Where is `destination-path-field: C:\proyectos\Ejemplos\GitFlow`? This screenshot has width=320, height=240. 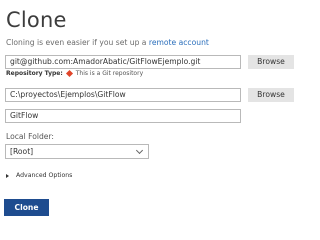
destination-path-field: C:\proyectos\Ejemplos\GitFlow is located at coordinates (123, 95).